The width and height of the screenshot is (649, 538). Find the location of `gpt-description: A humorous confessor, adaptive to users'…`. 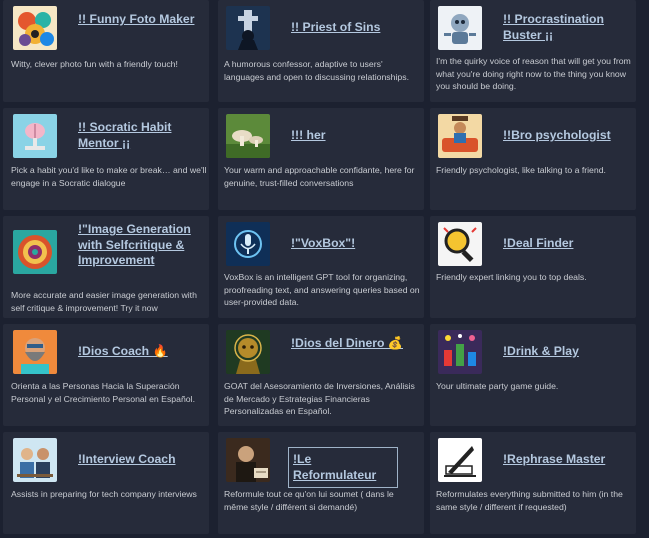

gpt-description: A humorous confessor, adaptive to users'… is located at coordinates (316, 70).